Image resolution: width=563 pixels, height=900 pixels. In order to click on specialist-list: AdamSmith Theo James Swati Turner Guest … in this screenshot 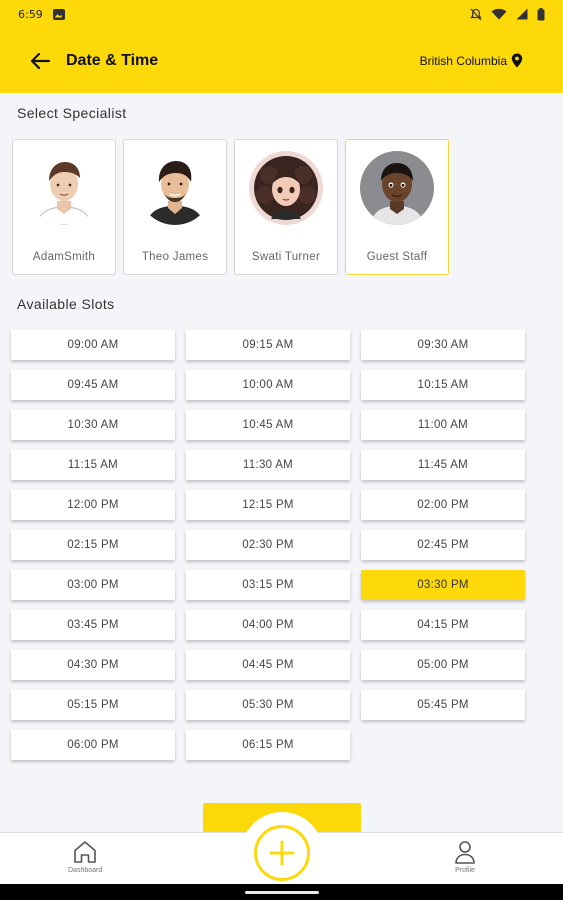, I will do `click(230, 207)`.